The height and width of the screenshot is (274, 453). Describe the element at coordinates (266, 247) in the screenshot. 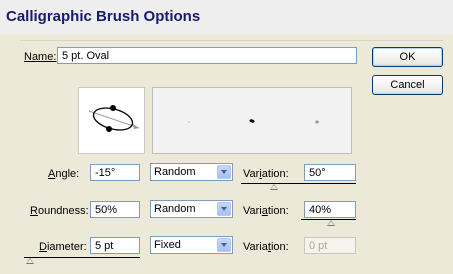

I see `diameter-variation-label: Variation:` at that location.